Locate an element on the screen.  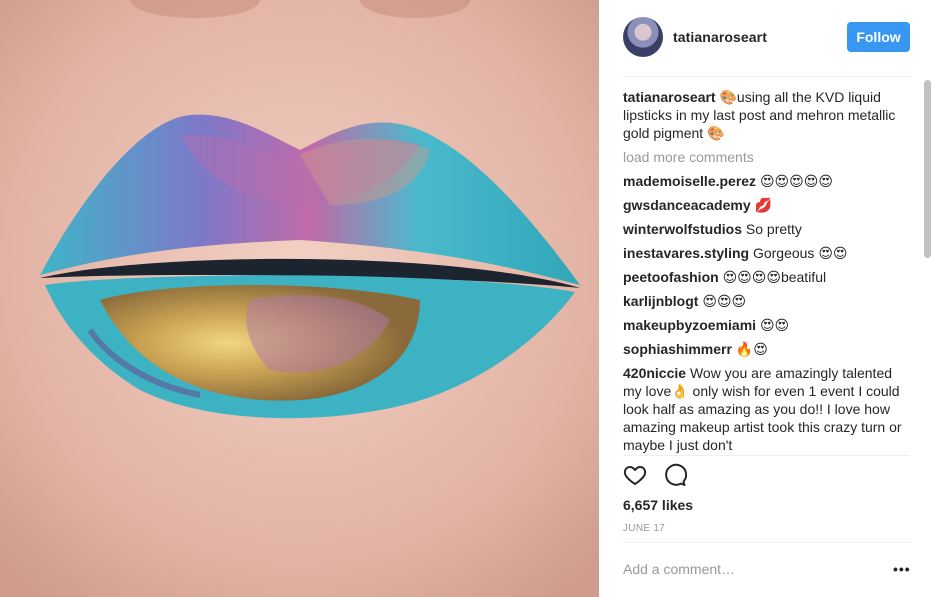
list-item: mademoiselle.perez 😍😍😍😍😍 is located at coordinates (766, 181).